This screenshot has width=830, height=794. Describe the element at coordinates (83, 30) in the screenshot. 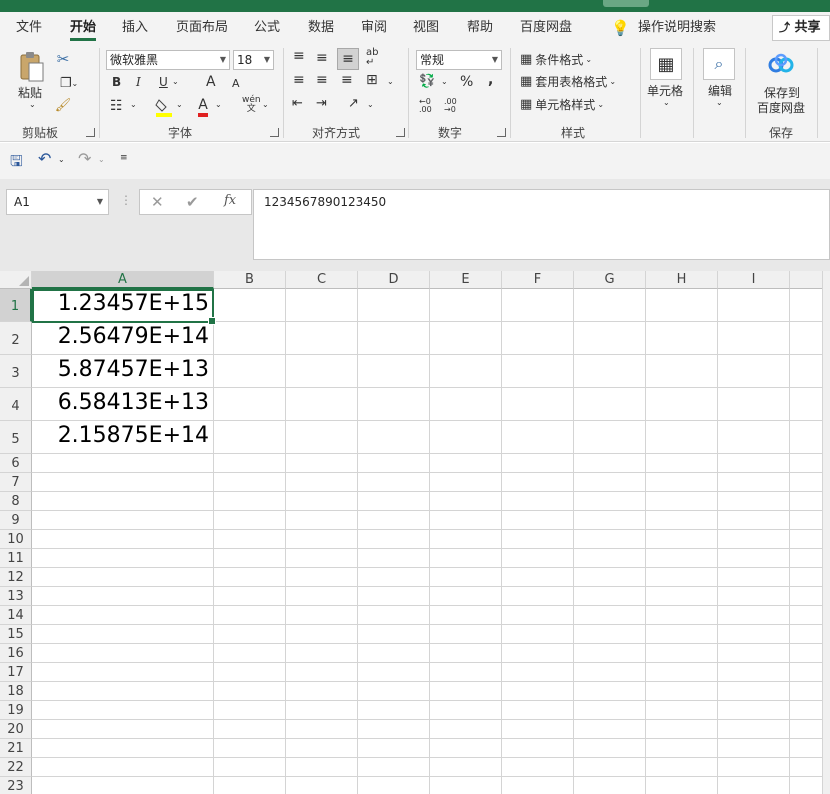

I see `tab-home: 开始` at that location.